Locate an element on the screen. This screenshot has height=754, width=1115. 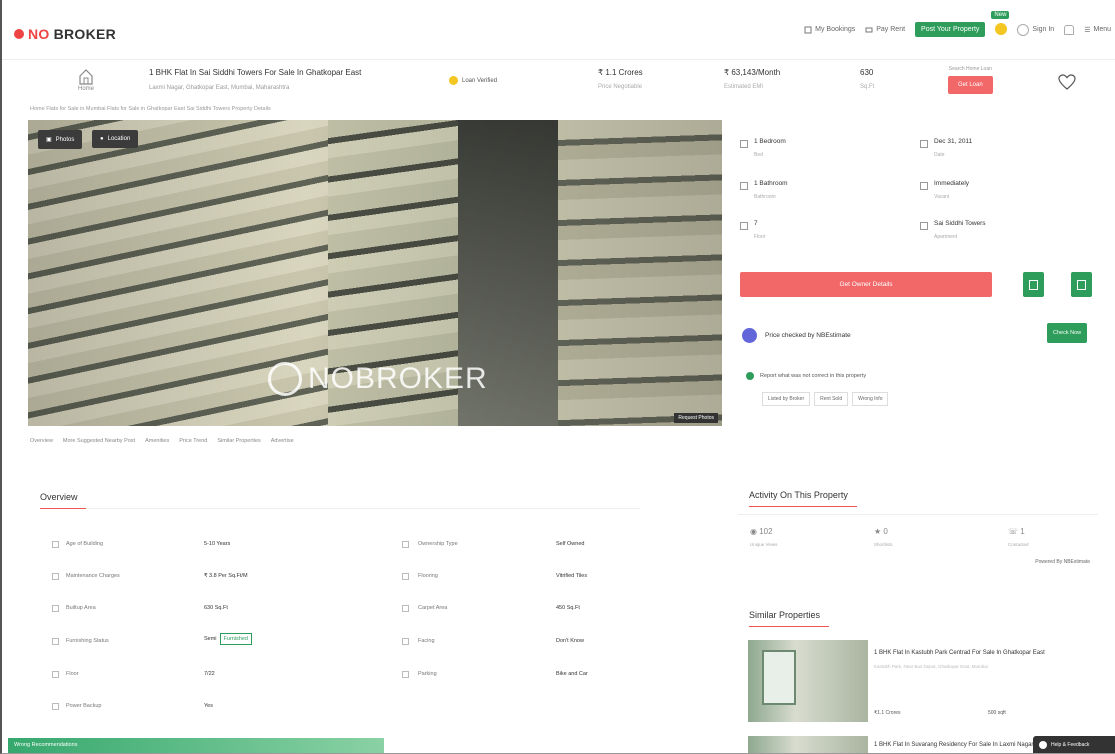
rewards: New is located at coordinates (1000, 23).